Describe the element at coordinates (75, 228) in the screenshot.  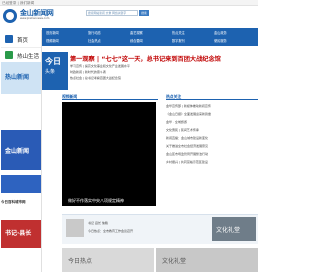
I see `thumbnail-image` at that location.